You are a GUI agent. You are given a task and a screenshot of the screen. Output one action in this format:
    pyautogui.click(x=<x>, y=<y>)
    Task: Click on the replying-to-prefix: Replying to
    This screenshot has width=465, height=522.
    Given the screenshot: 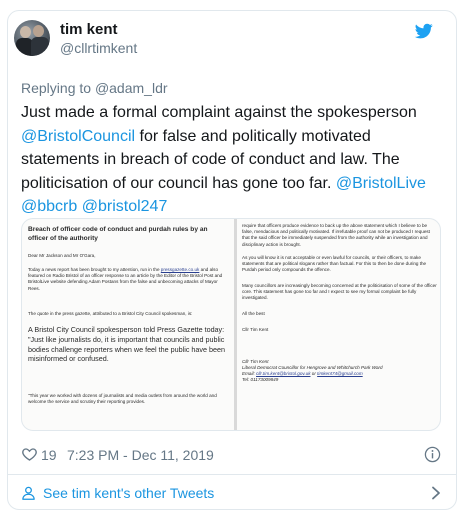 What is the action you would take?
    pyautogui.click(x=58, y=88)
    